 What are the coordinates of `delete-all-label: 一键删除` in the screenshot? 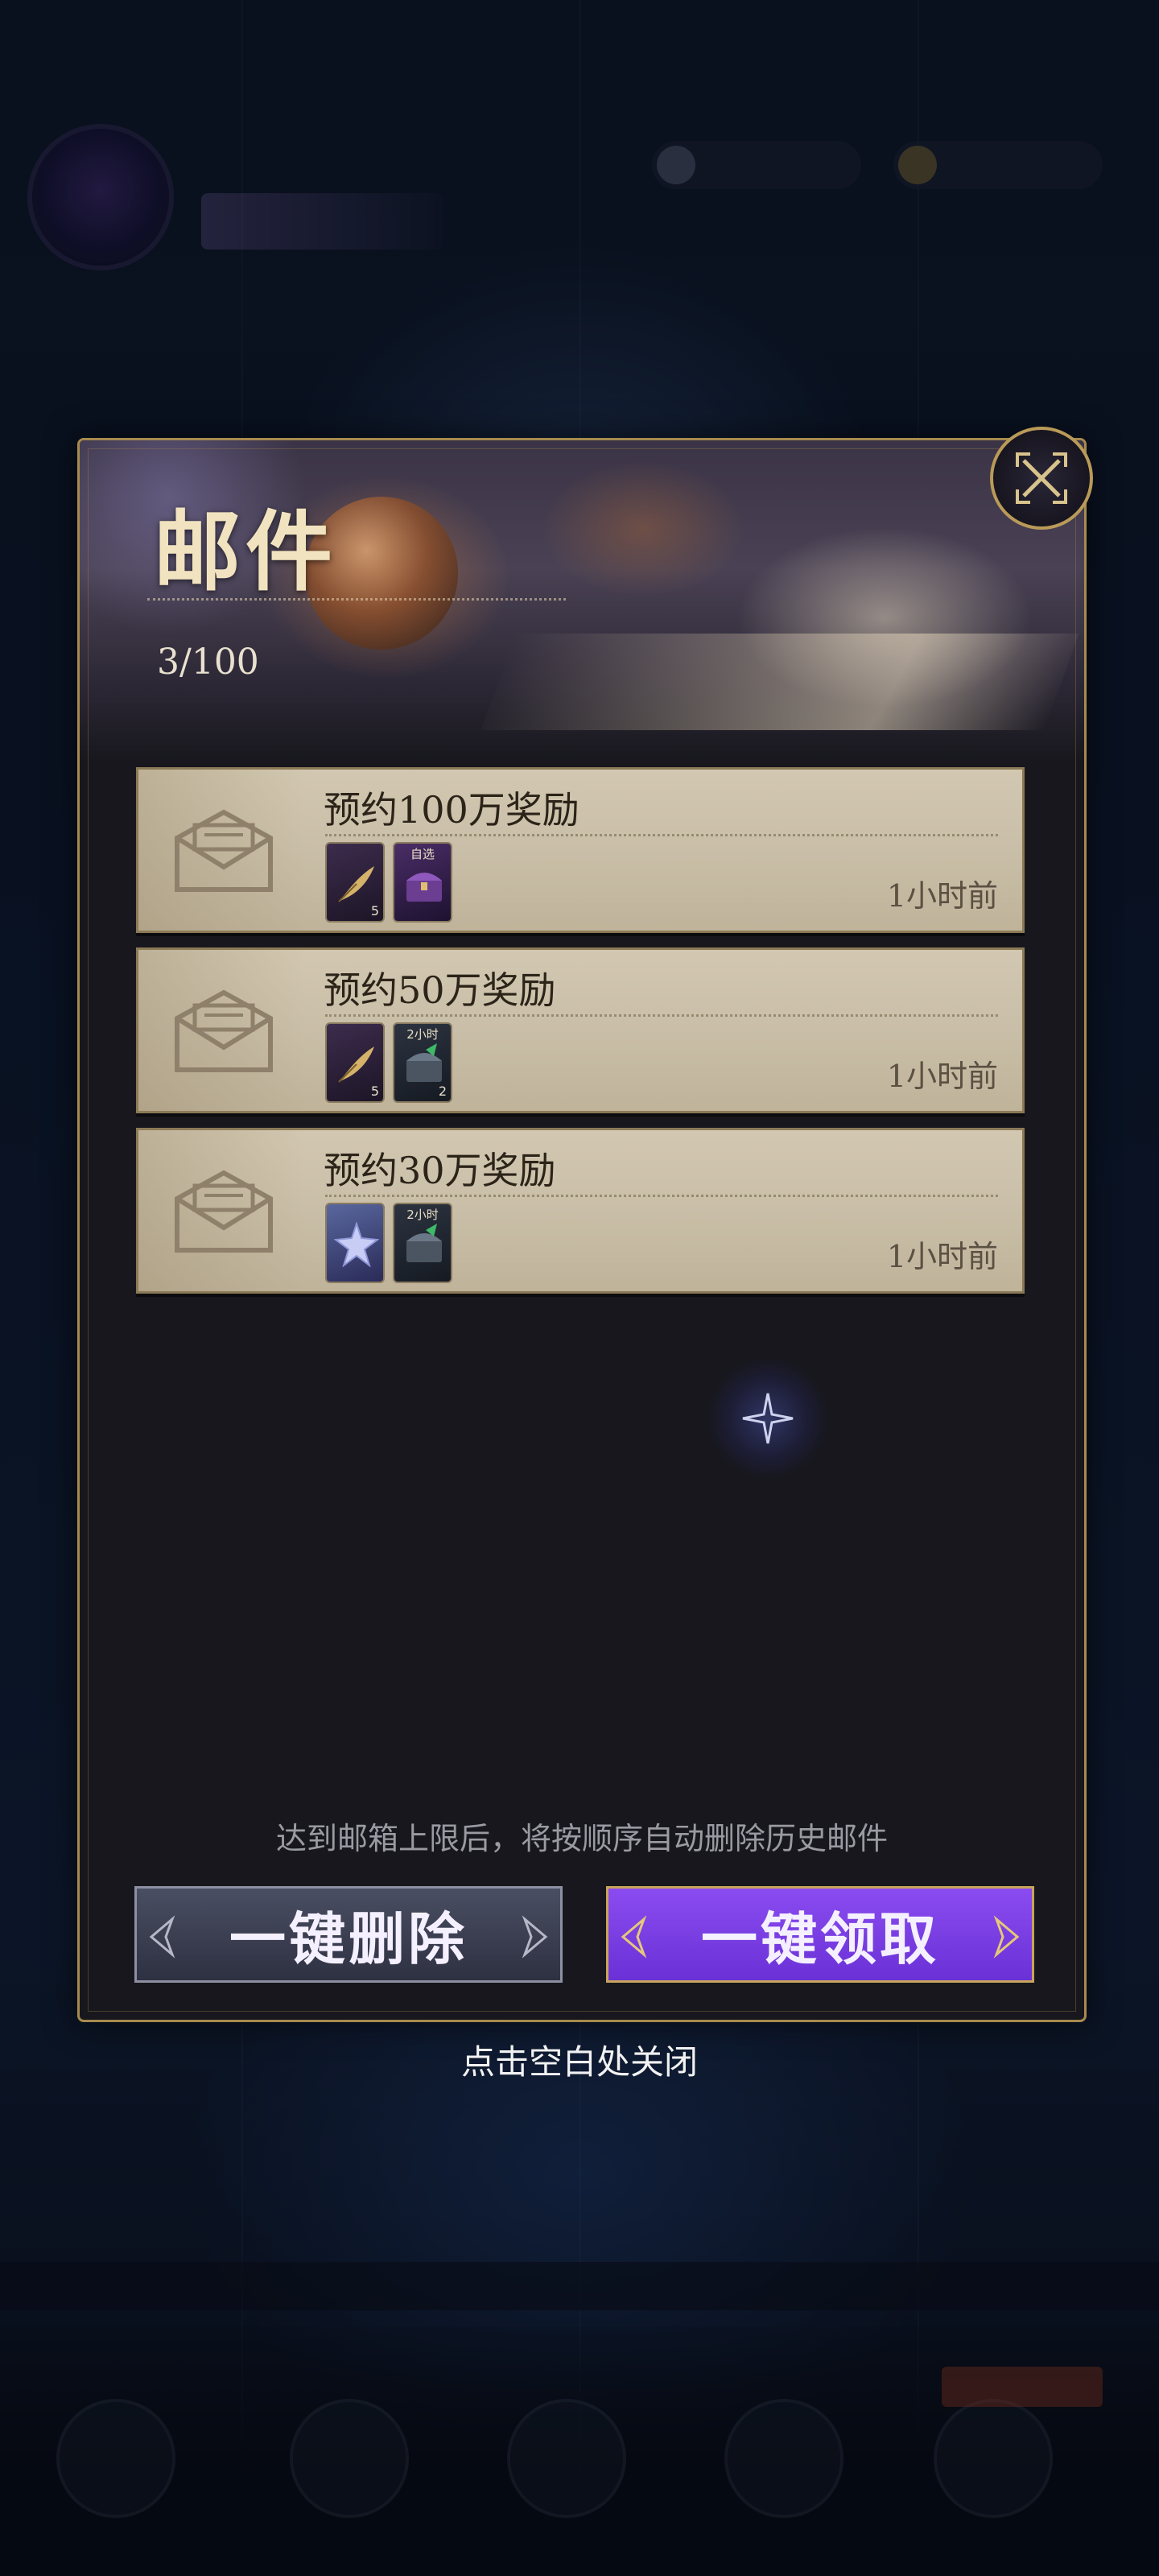 It's located at (348, 1938).